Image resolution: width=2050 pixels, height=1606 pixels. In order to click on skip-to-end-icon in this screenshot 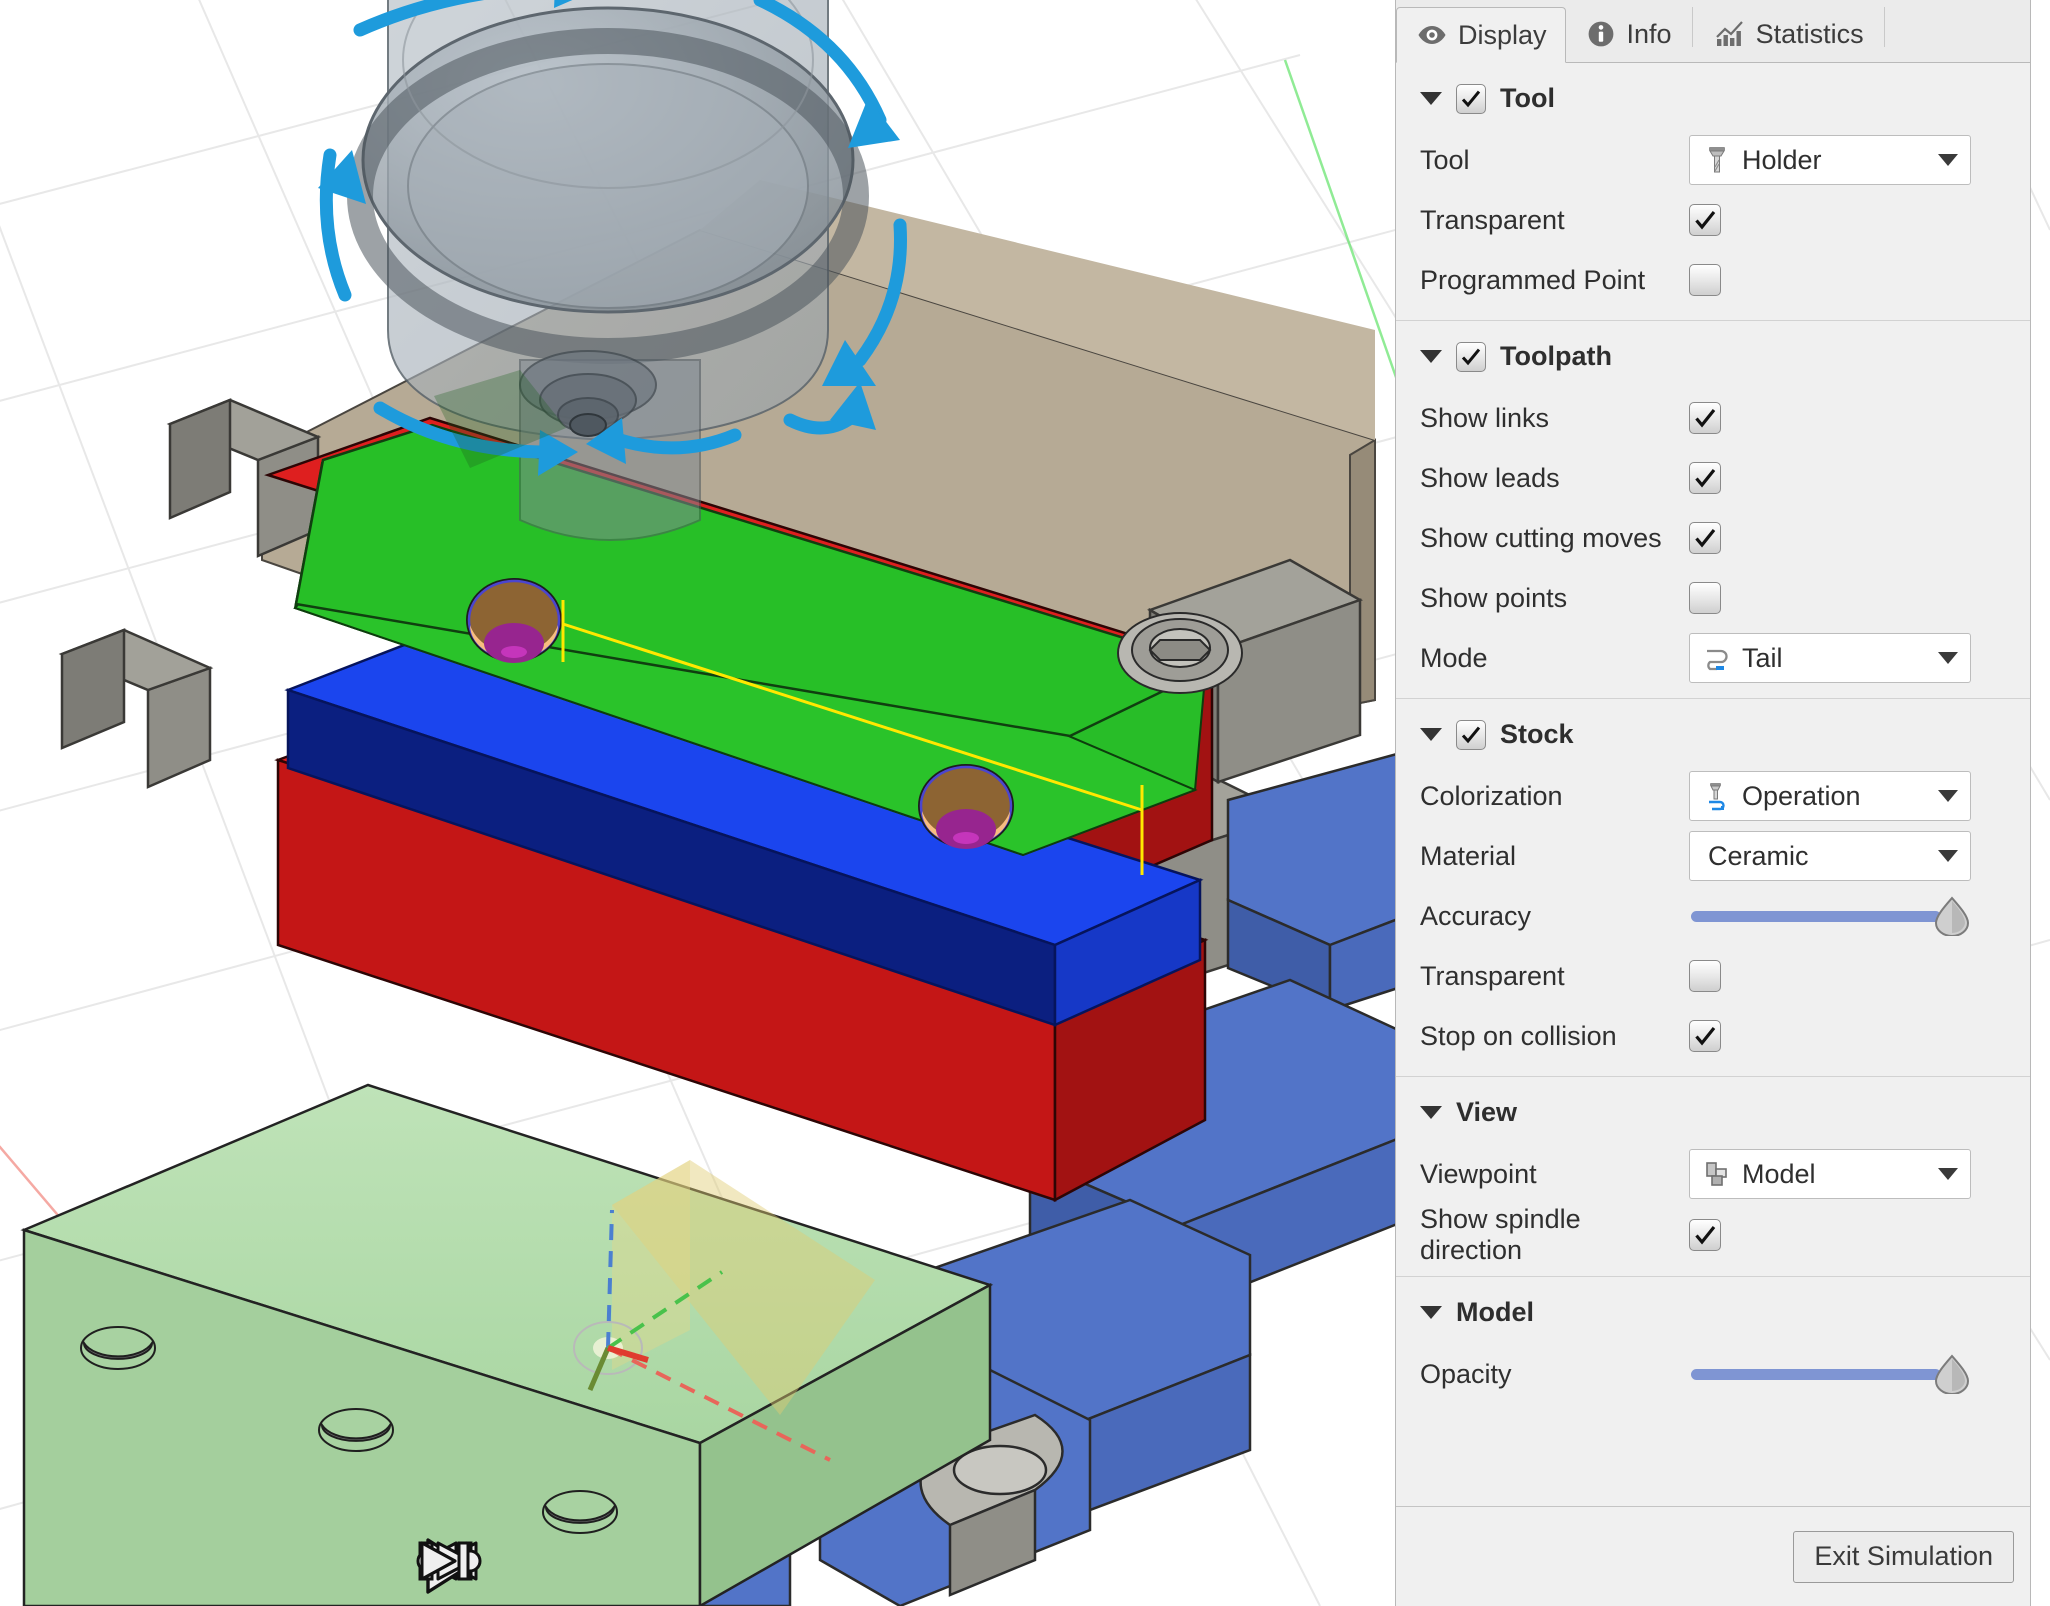, I will do `click(445, 1561)`.